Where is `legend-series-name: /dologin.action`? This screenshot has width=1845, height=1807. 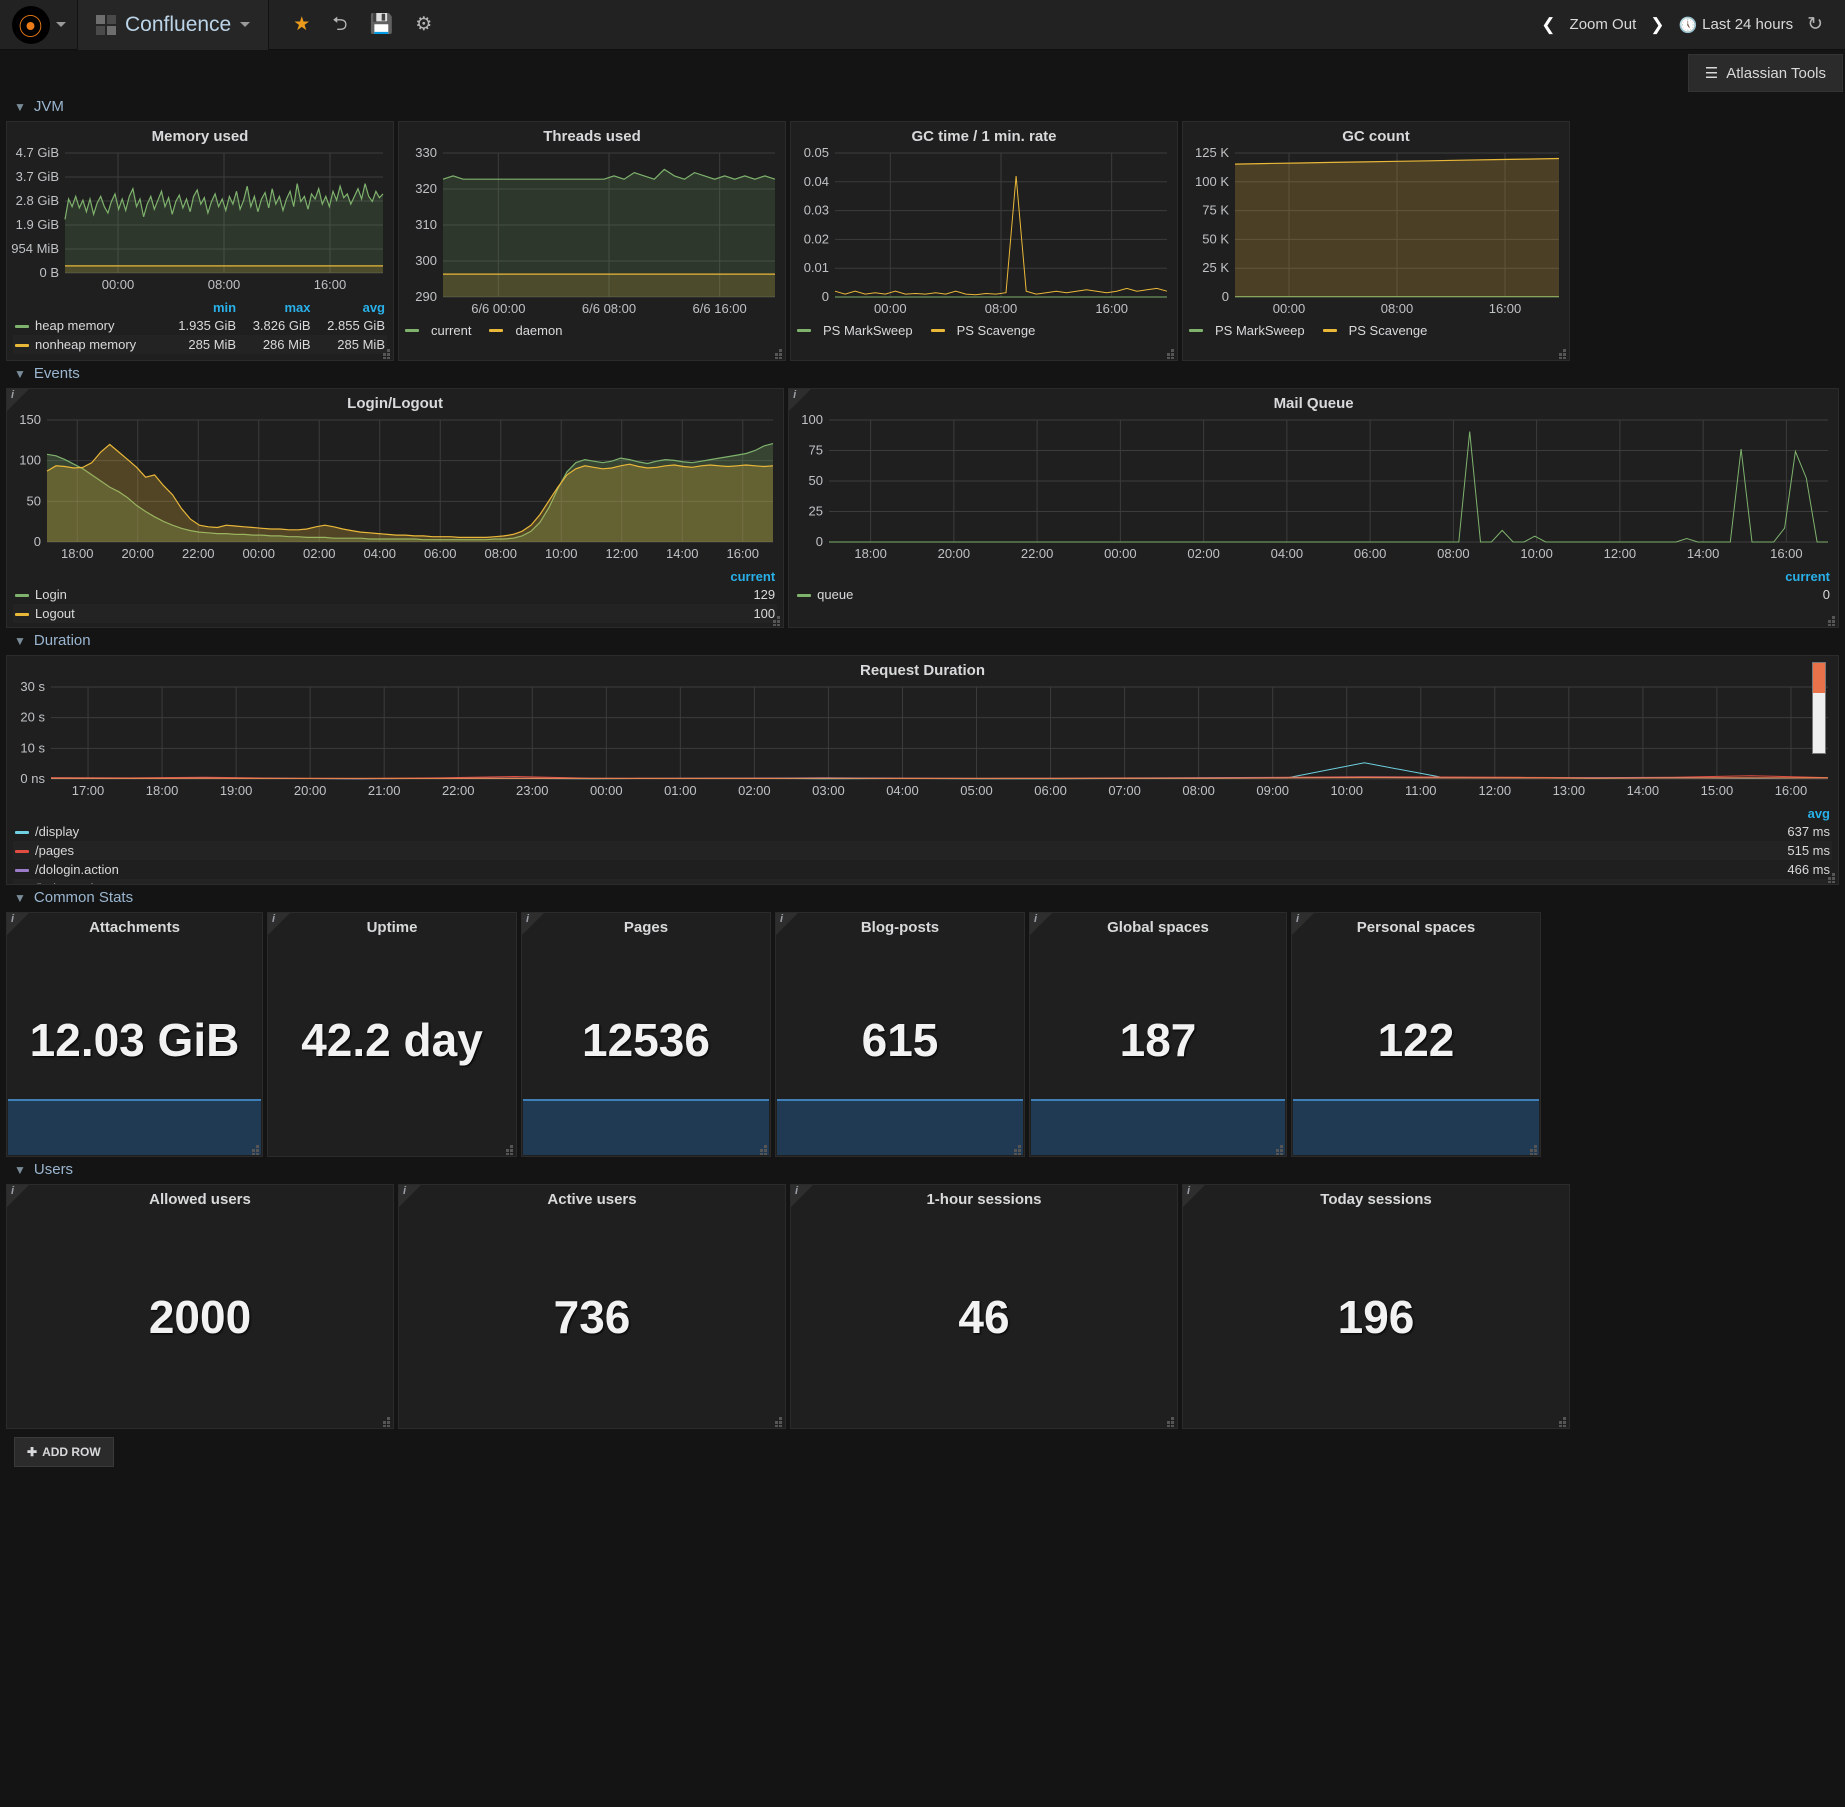
legend-series-name: /dologin.action is located at coordinates (648, 869).